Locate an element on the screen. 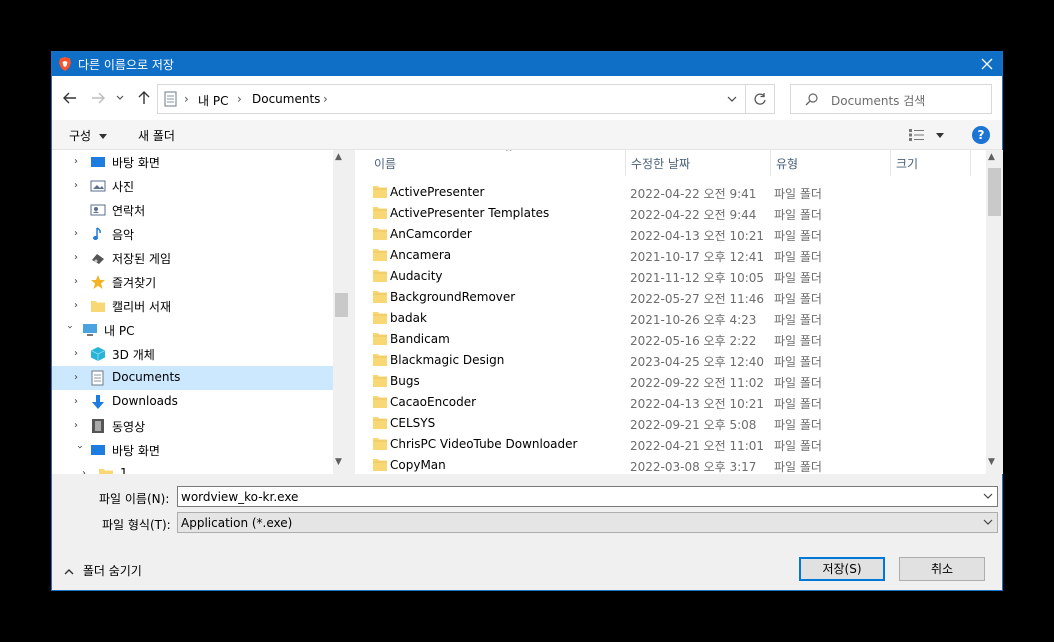 Image resolution: width=1054 pixels, height=642 pixels. file-date: 2022-03-08 오후 3:17 is located at coordinates (693, 467).